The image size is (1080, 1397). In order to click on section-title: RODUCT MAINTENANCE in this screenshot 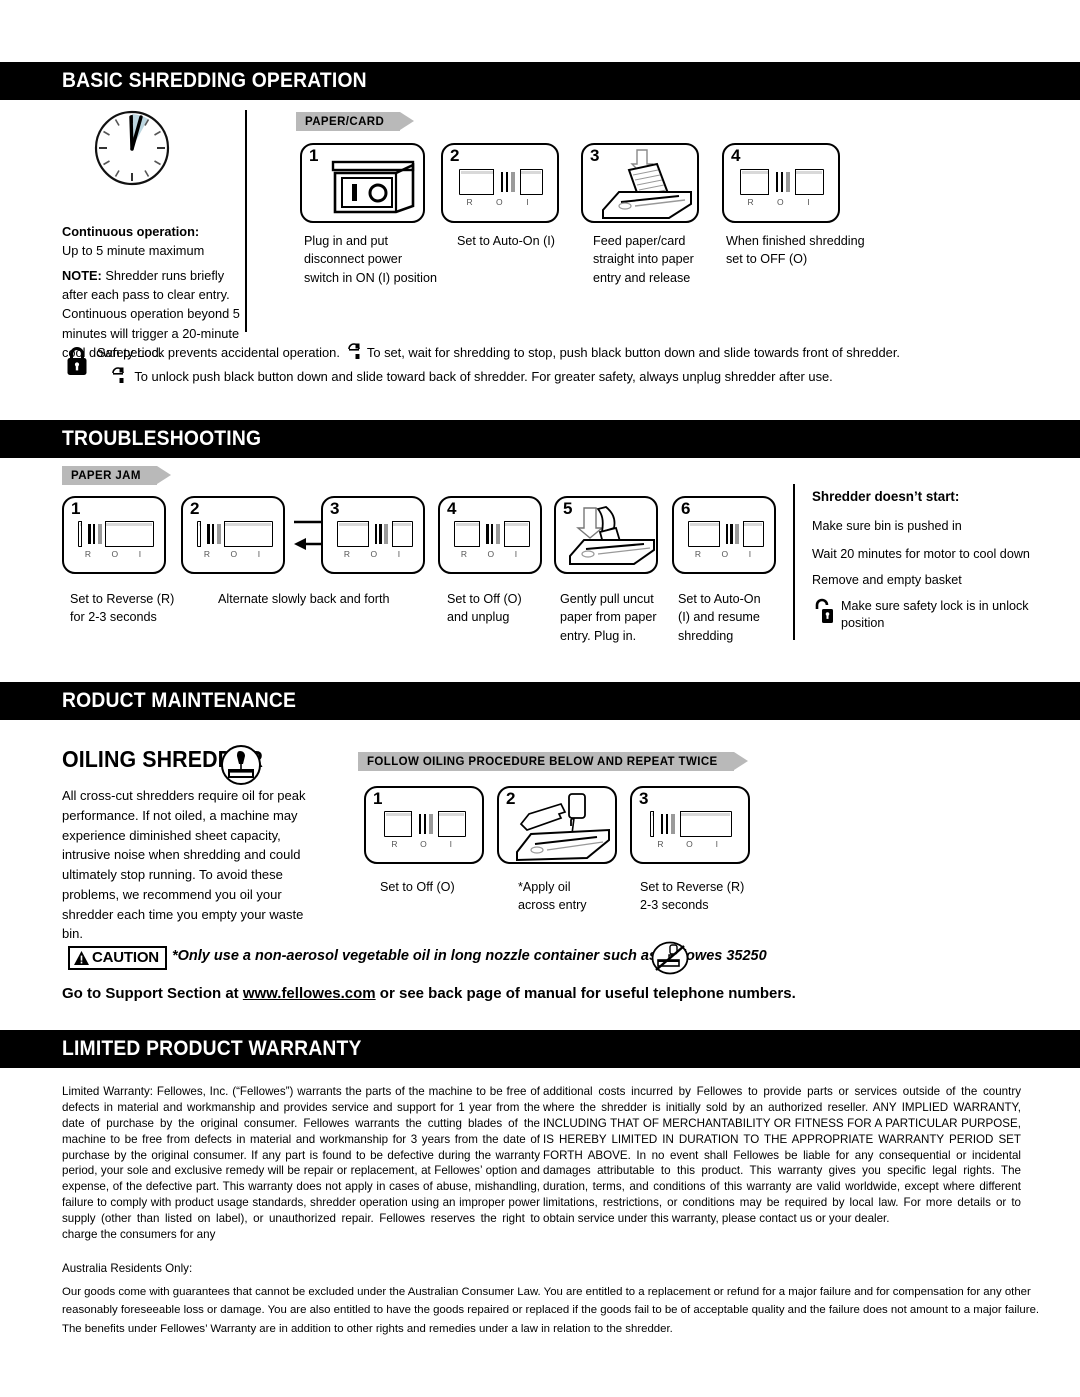, I will do `click(179, 700)`.